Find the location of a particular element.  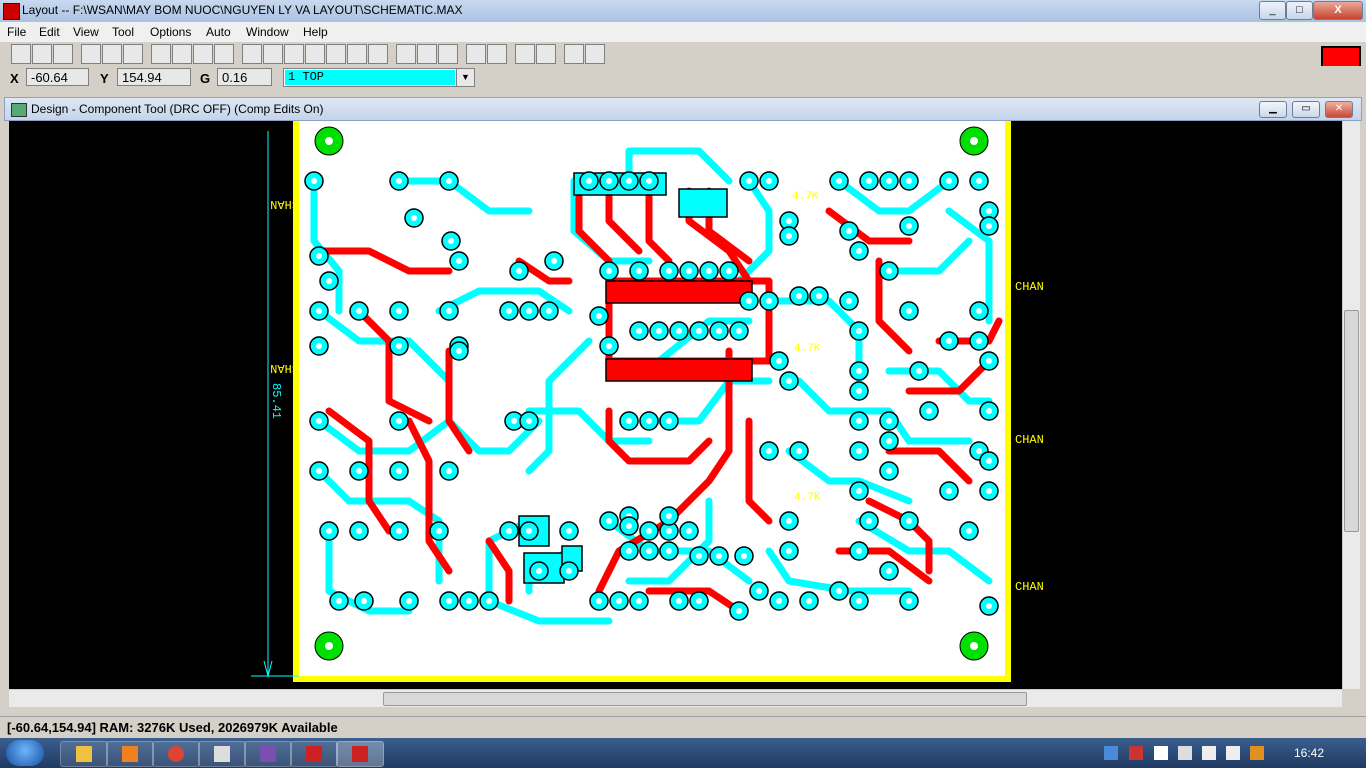

layer-select: 1 TOP ▼ is located at coordinates (379, 77).